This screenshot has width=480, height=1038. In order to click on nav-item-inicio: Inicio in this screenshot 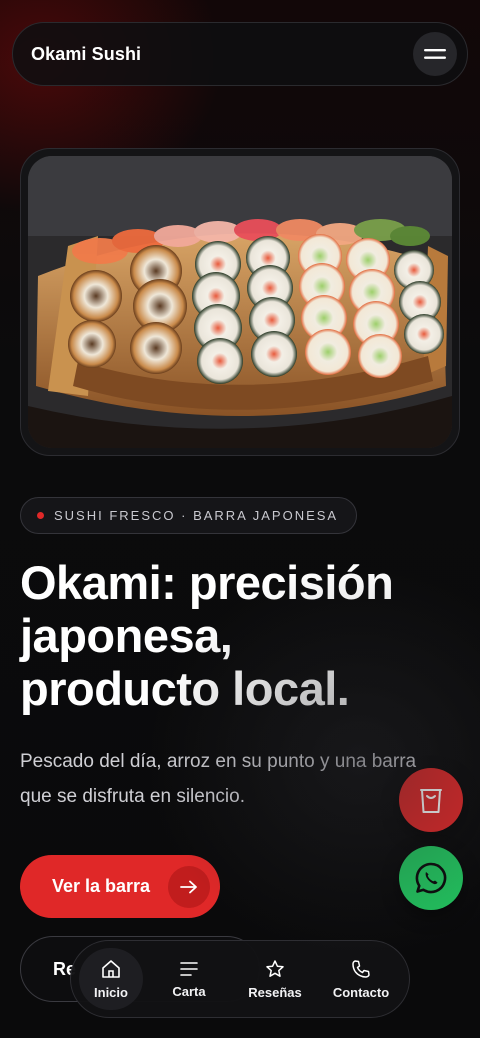, I will do `click(111, 979)`.